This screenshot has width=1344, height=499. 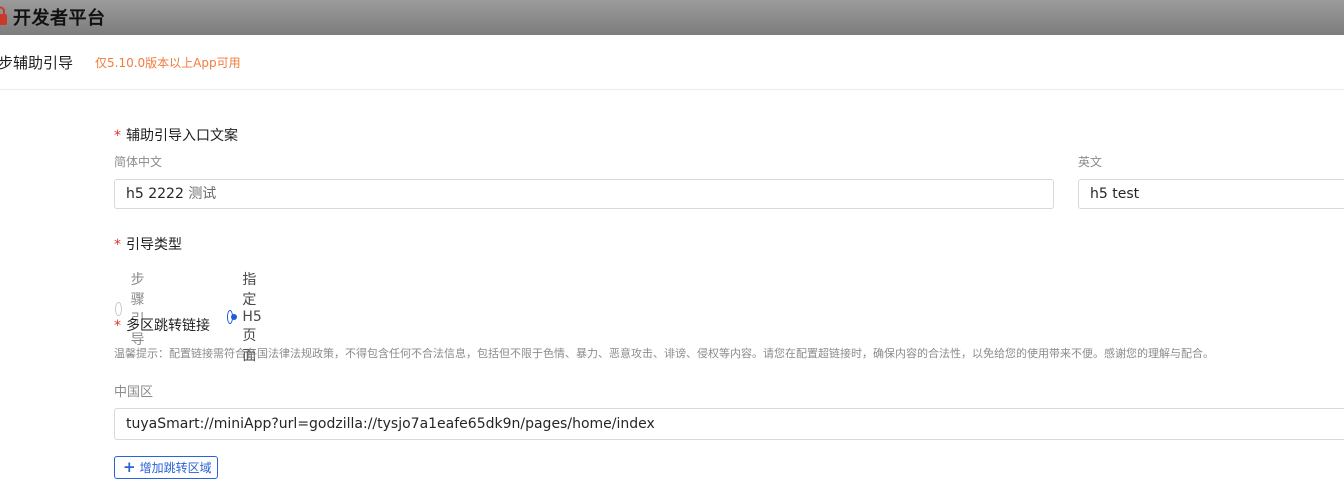 What do you see at coordinates (182, 136) in the screenshot?
I see `entry-text-label-text: 辅助引导入口文案` at bounding box center [182, 136].